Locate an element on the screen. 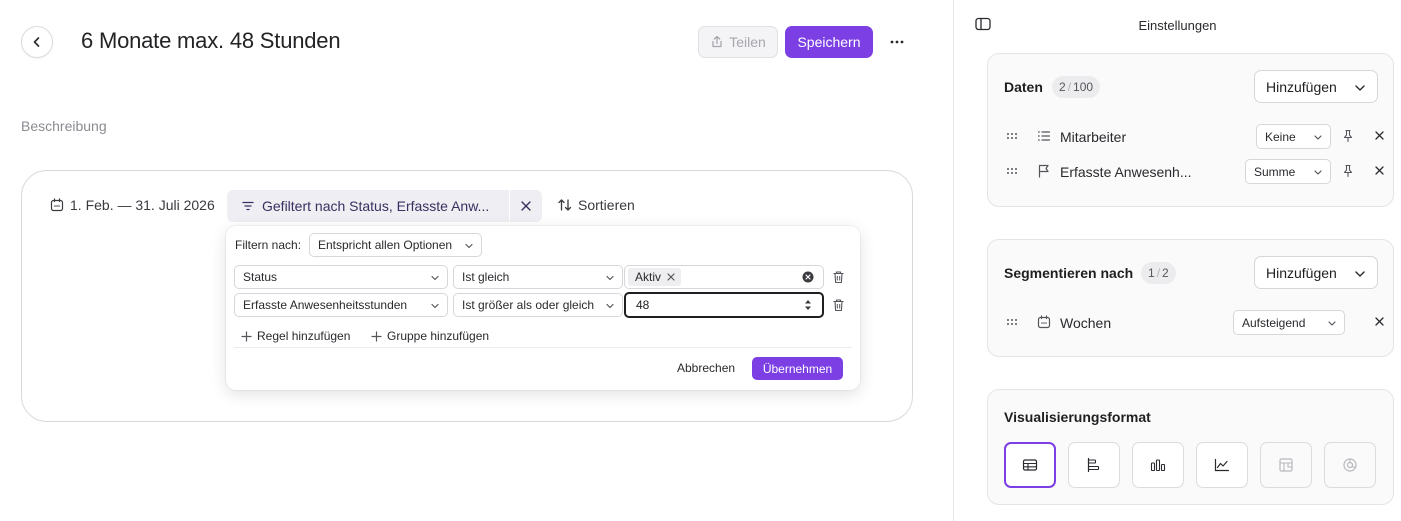  back-button is located at coordinates (37, 42).